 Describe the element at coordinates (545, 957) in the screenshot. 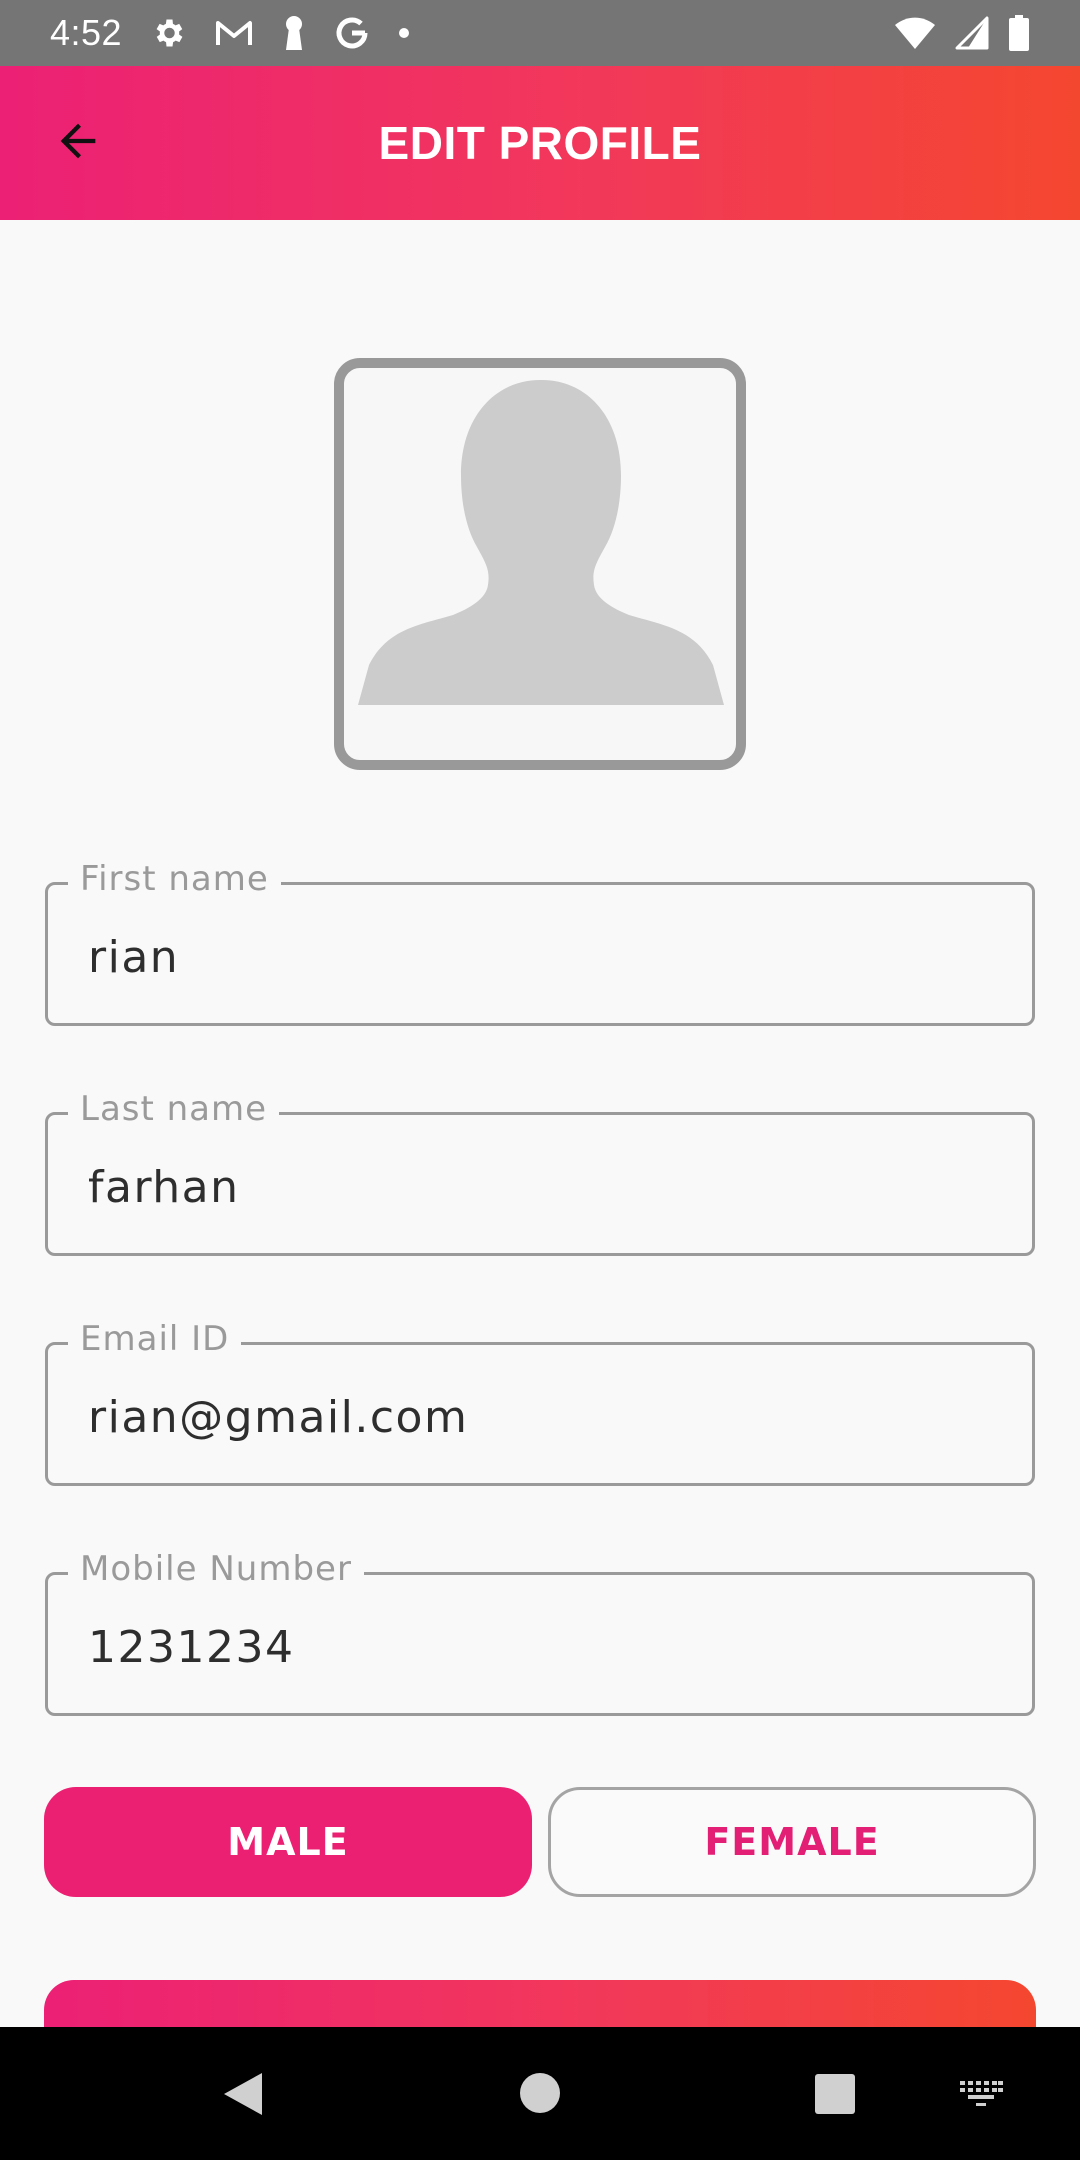

I see `first-name-input` at that location.